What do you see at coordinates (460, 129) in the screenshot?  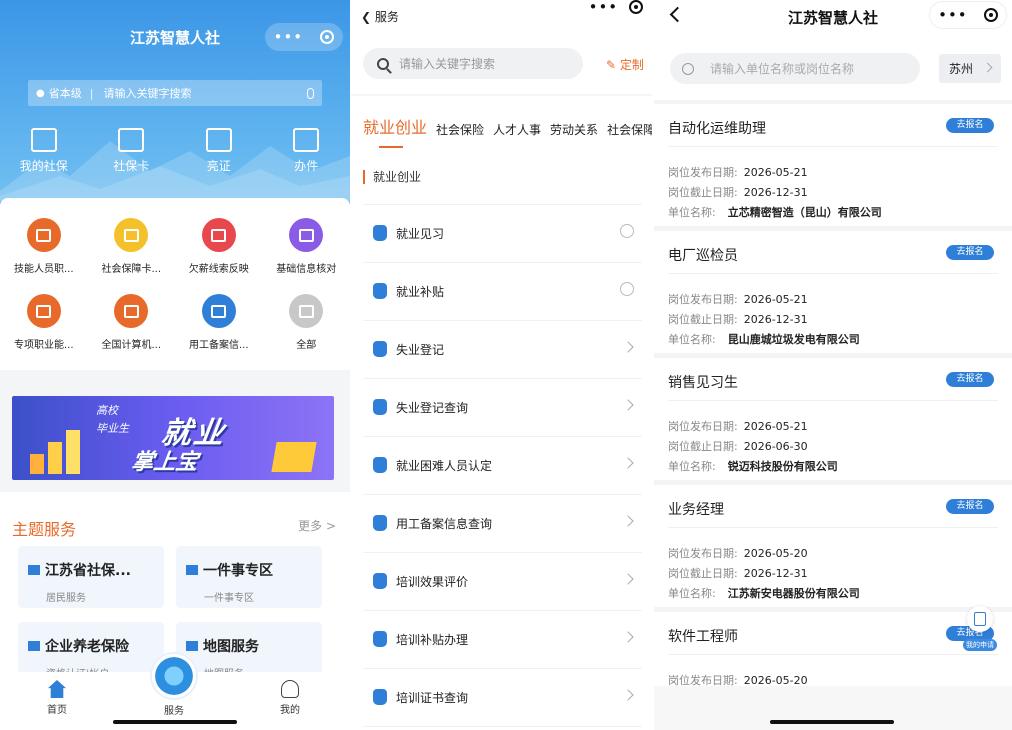 I see `category-tab: 社会保险` at bounding box center [460, 129].